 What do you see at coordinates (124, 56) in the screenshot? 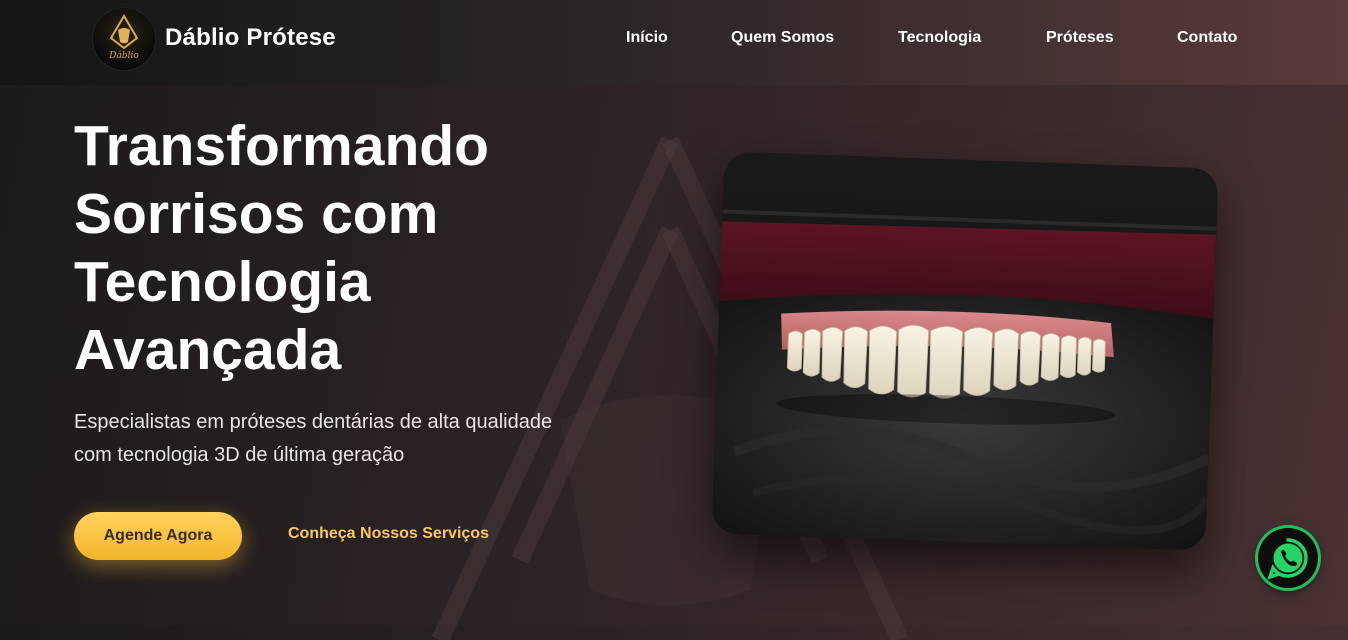
I see `logo-text: Dáblio` at bounding box center [124, 56].